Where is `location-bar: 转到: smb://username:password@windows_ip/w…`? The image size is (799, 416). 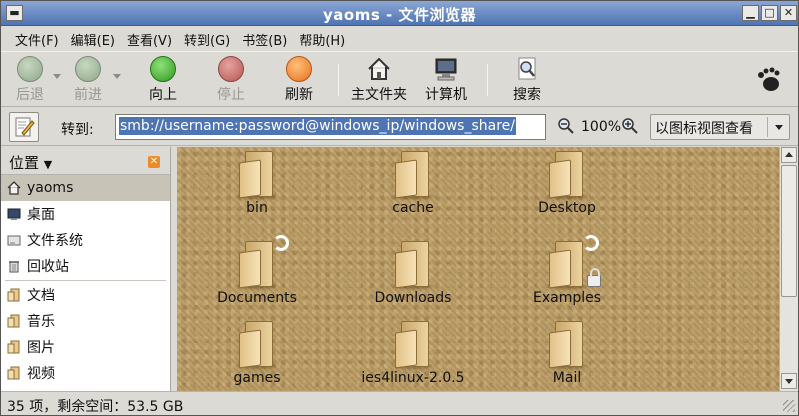 location-bar: 转到: smb://username:password@windows_ip/w… is located at coordinates (399, 127).